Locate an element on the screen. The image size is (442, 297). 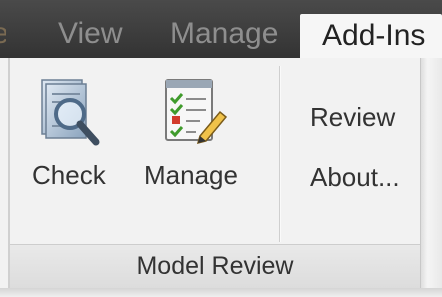
panel-title: Model Review is located at coordinates (215, 266).